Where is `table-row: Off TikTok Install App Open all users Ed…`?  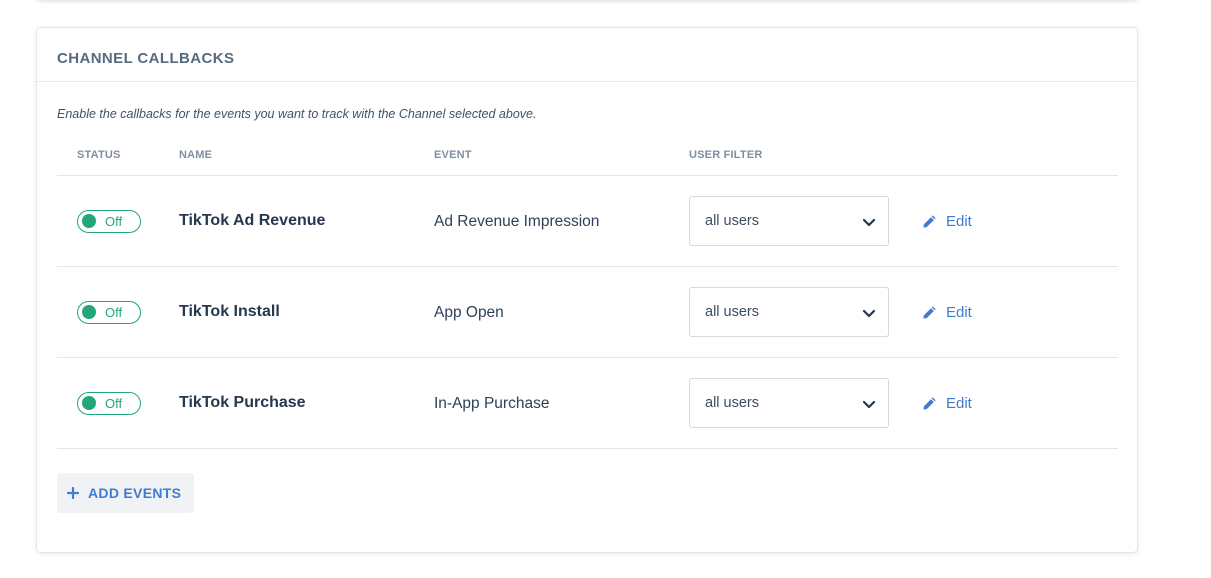
table-row: Off TikTok Install App Open all users Ed… is located at coordinates (587, 312).